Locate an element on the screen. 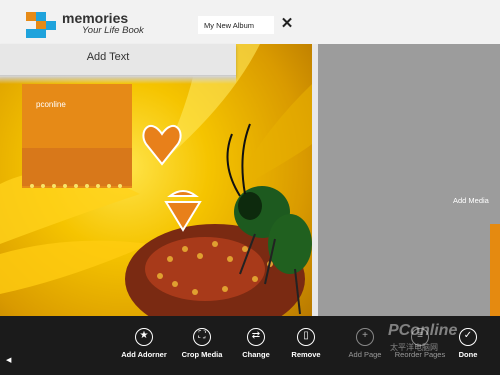  add-media-label: Add Media is located at coordinates (471, 200).